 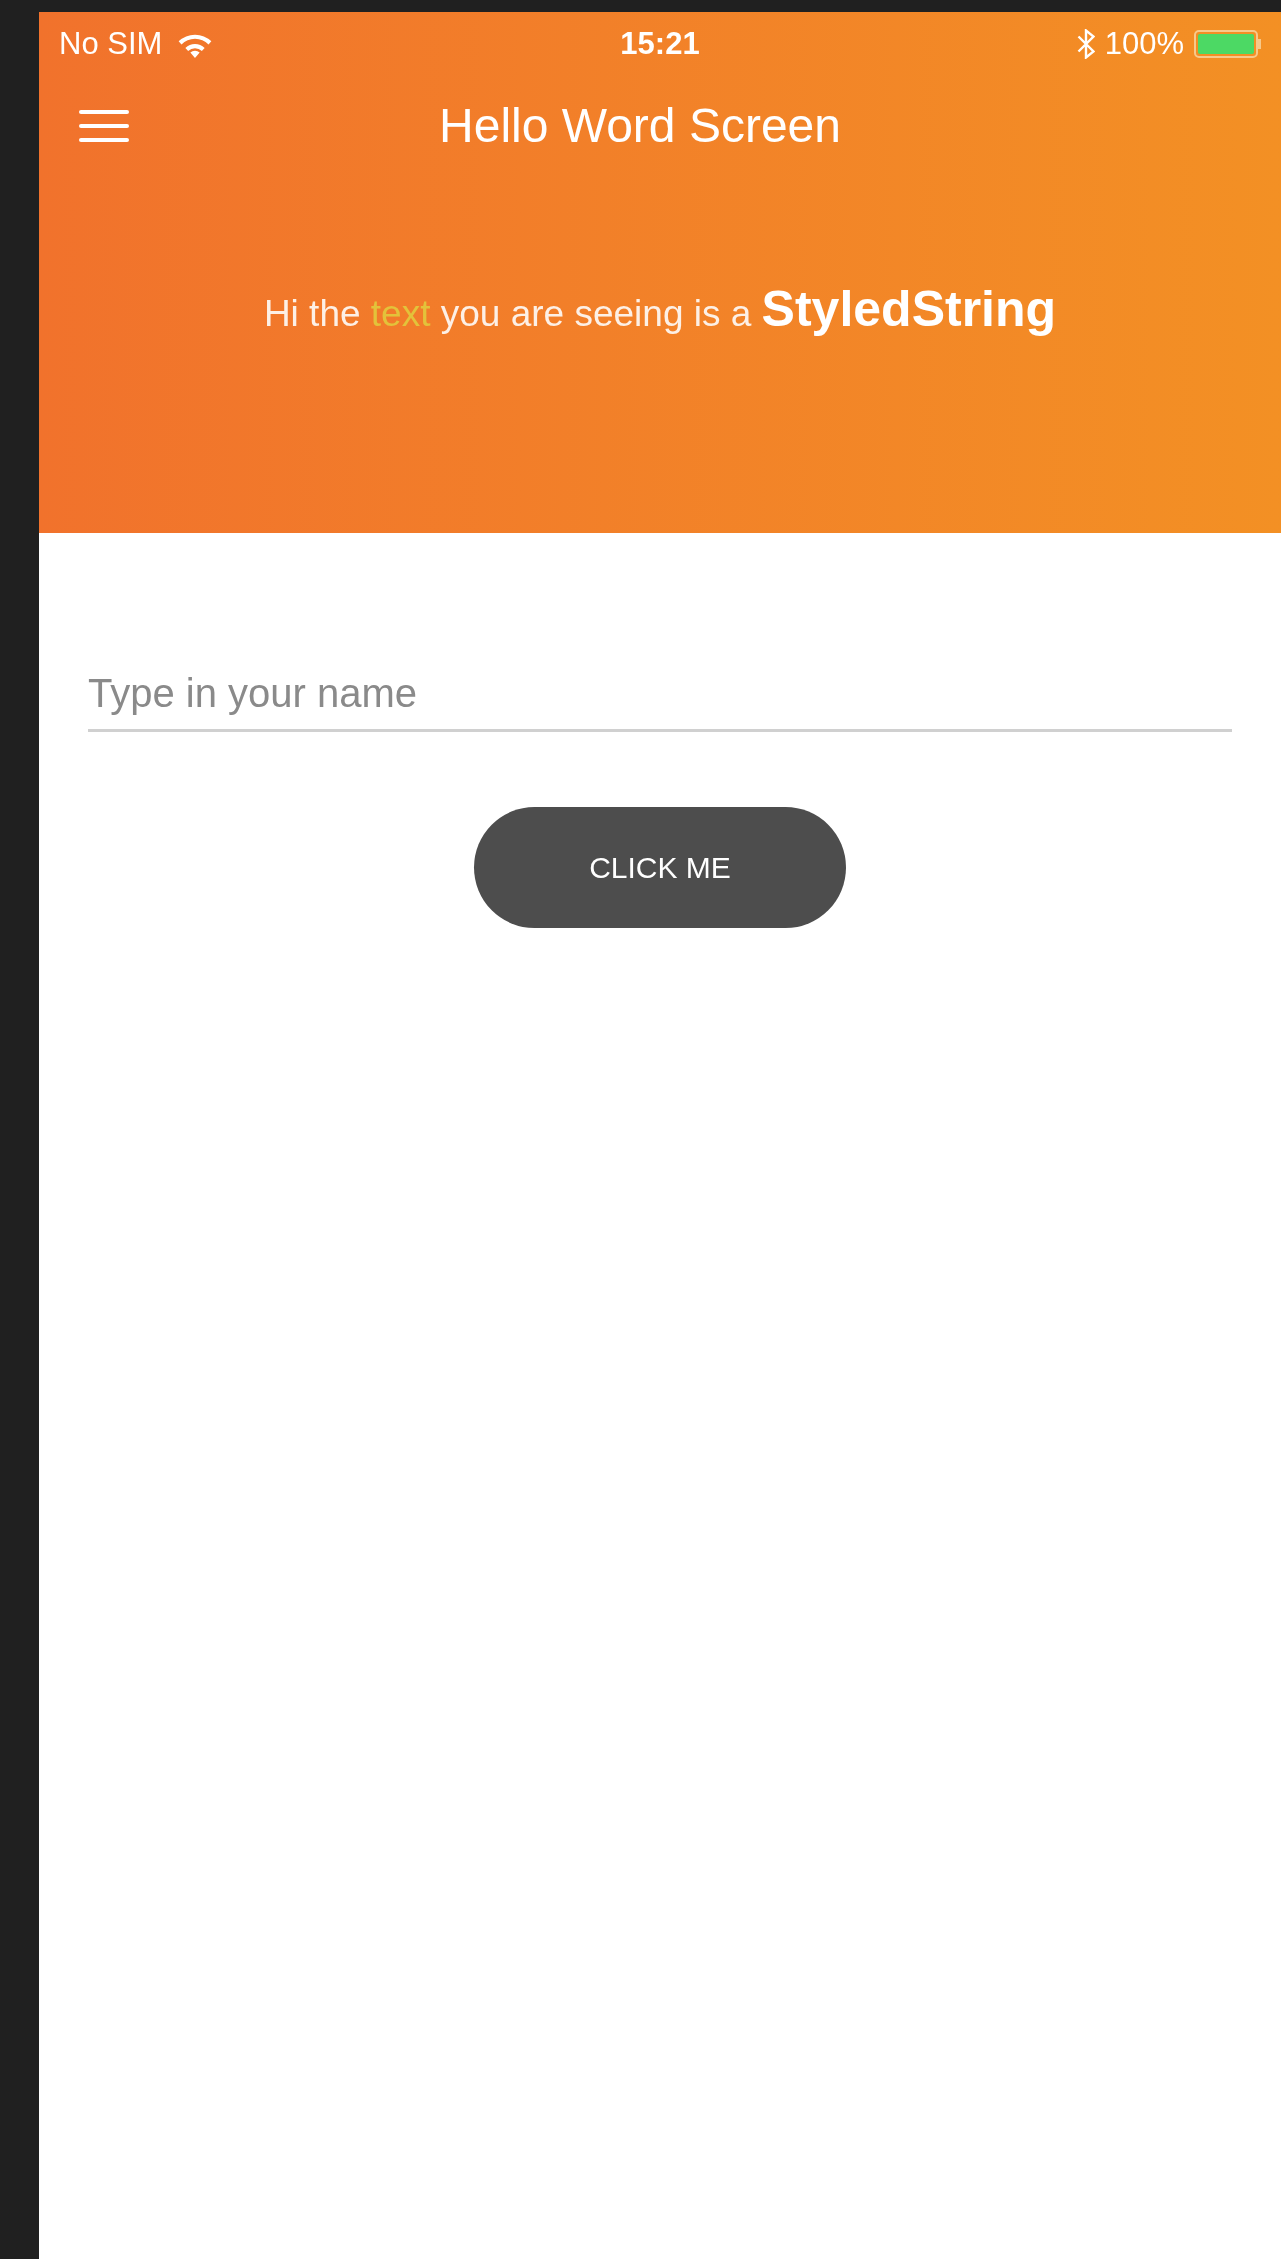 What do you see at coordinates (640, 126) in the screenshot?
I see `screen-title: Hello Word Screen` at bounding box center [640, 126].